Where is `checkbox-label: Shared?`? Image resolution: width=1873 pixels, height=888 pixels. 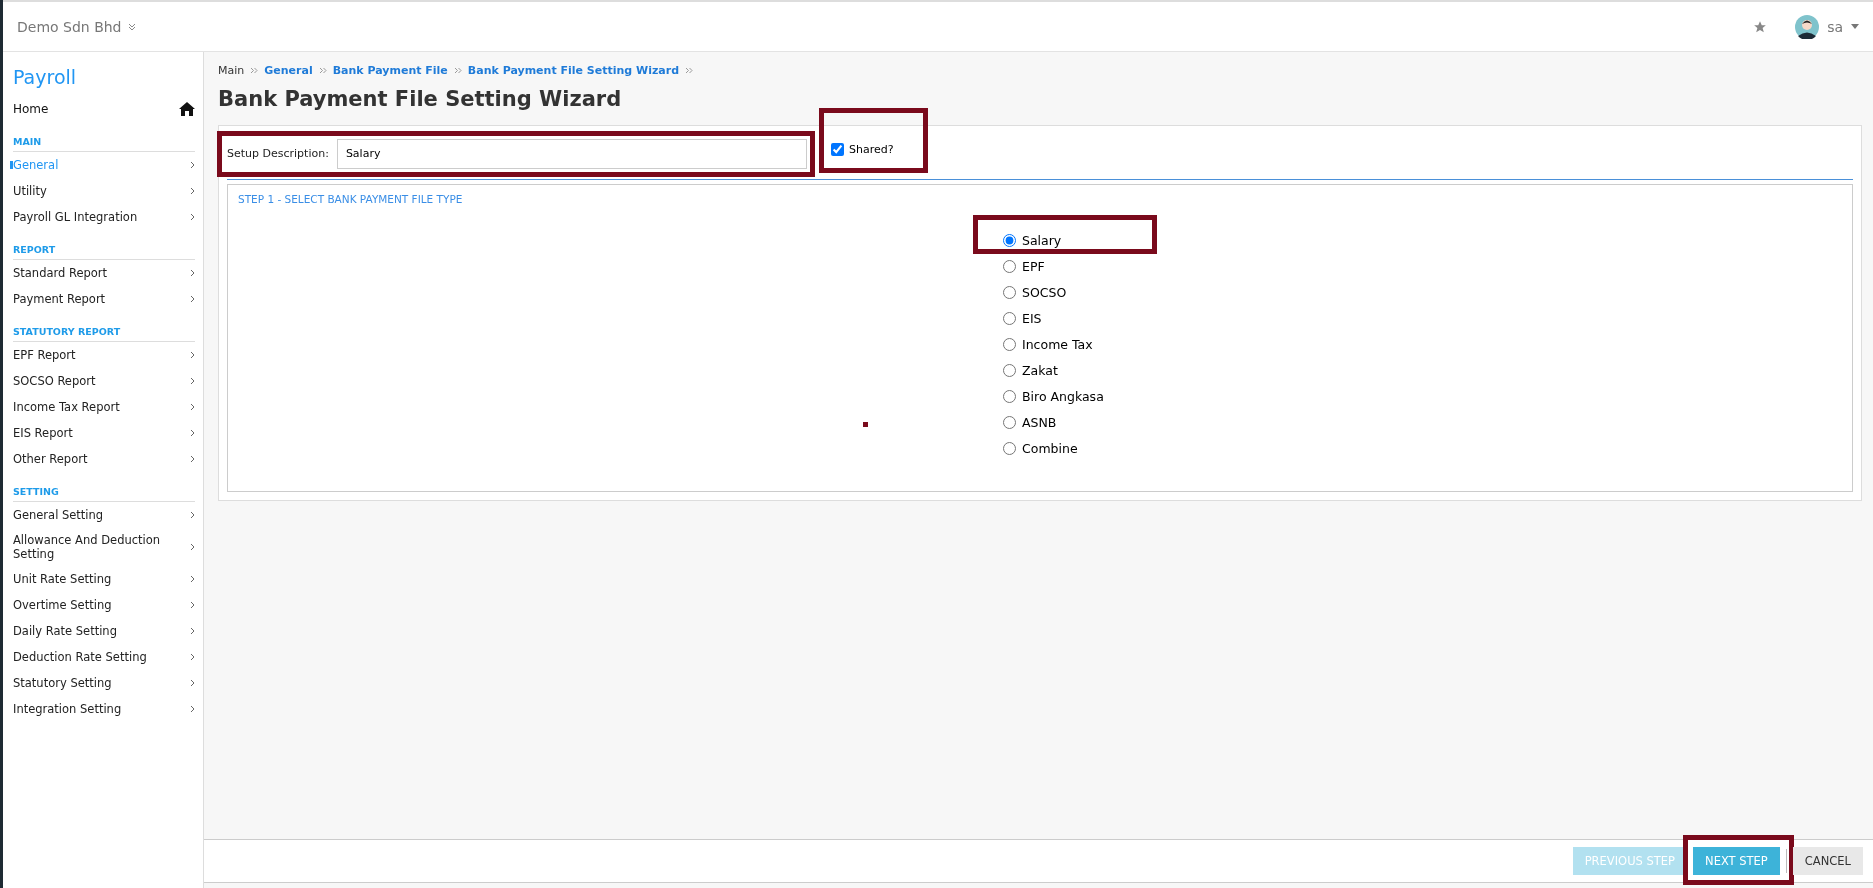 checkbox-label: Shared? is located at coordinates (871, 149).